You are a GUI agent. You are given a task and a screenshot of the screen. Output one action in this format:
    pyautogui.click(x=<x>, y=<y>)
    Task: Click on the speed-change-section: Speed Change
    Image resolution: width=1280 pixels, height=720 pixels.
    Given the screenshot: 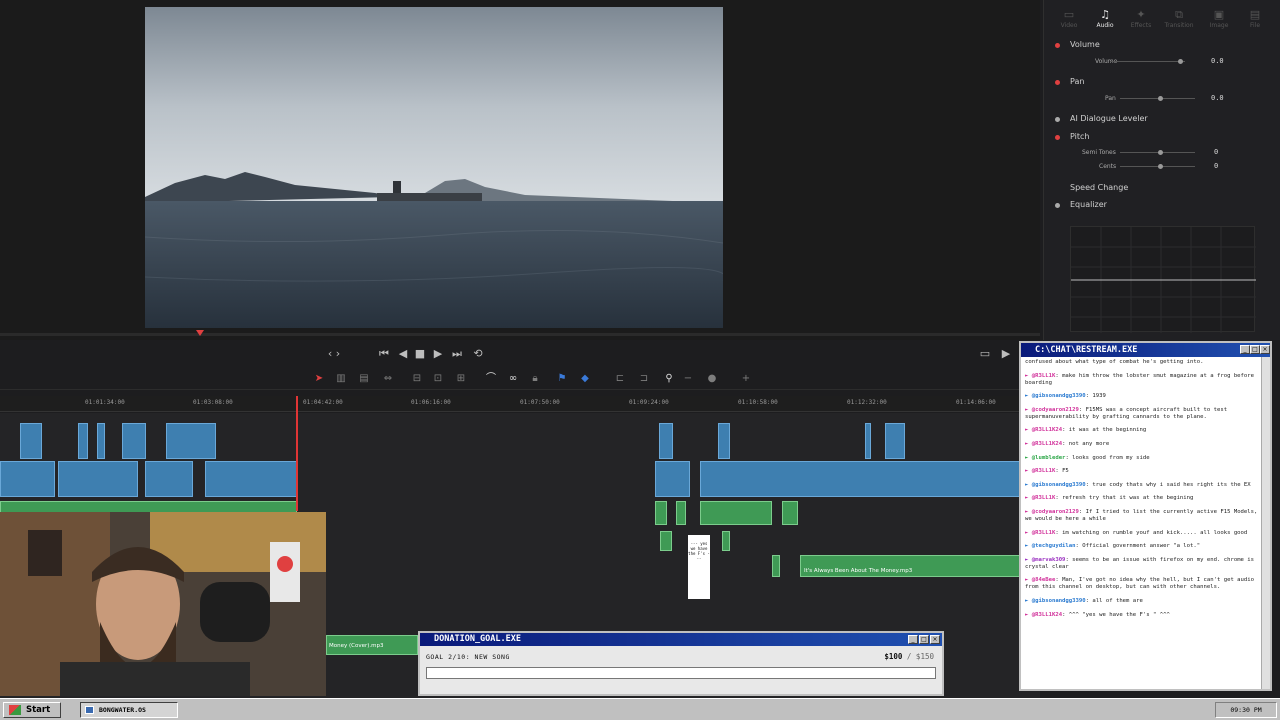 What is the action you would take?
    pyautogui.click(x=1162, y=189)
    